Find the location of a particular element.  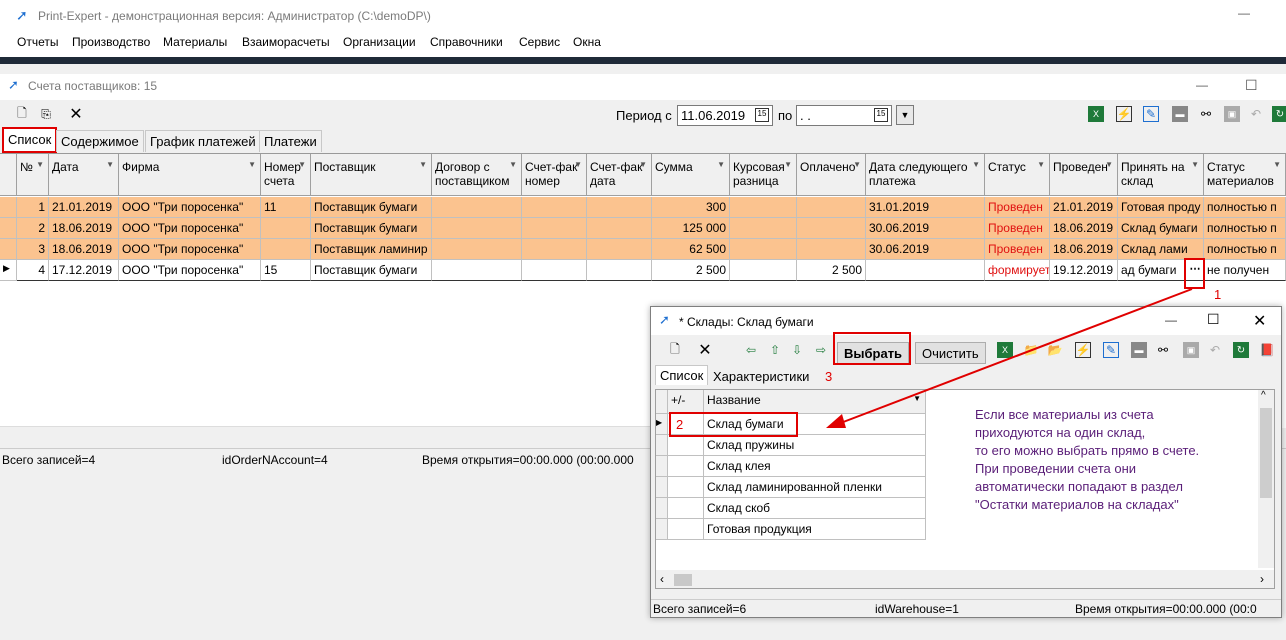

note-line: При проведении счета они is located at coordinates (1056, 468).